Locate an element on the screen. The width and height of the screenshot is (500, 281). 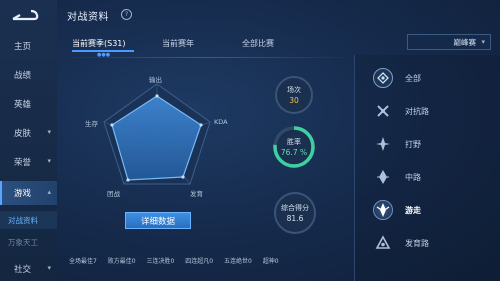
radar-label-growth: 发育 is located at coordinates (196, 194).